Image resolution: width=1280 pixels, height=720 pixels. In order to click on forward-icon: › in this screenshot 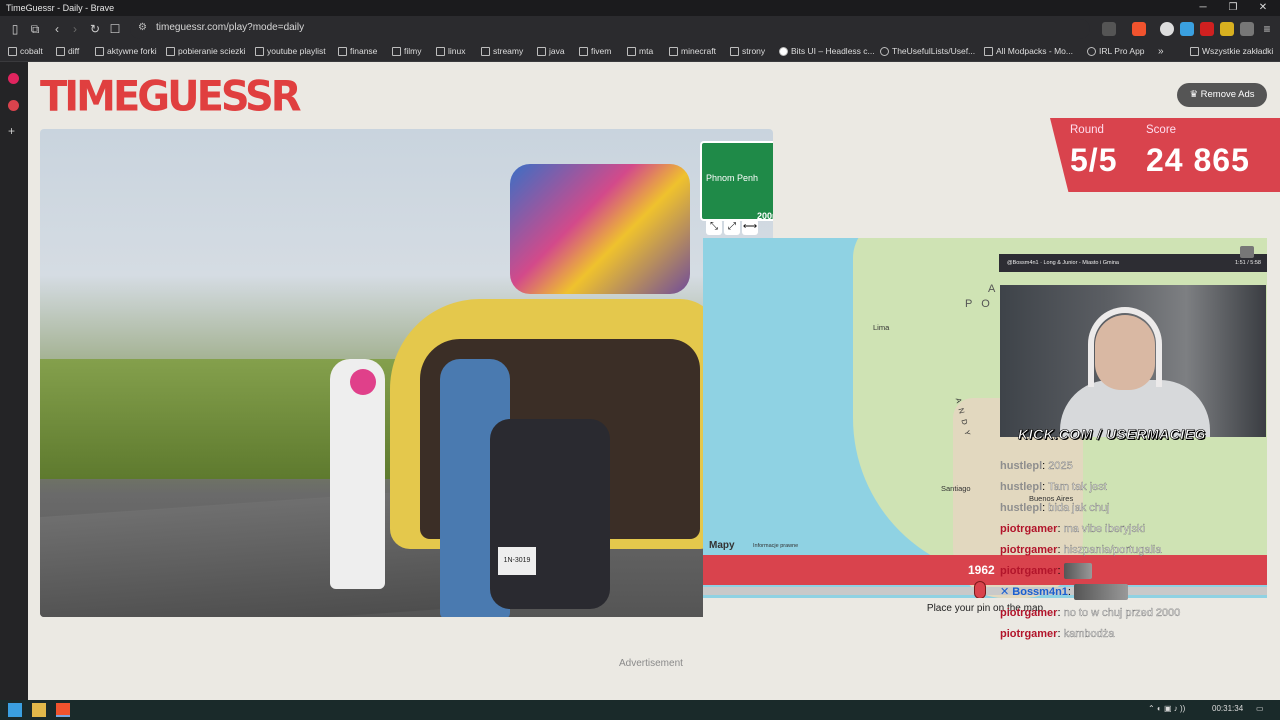, I will do `click(75, 29)`.